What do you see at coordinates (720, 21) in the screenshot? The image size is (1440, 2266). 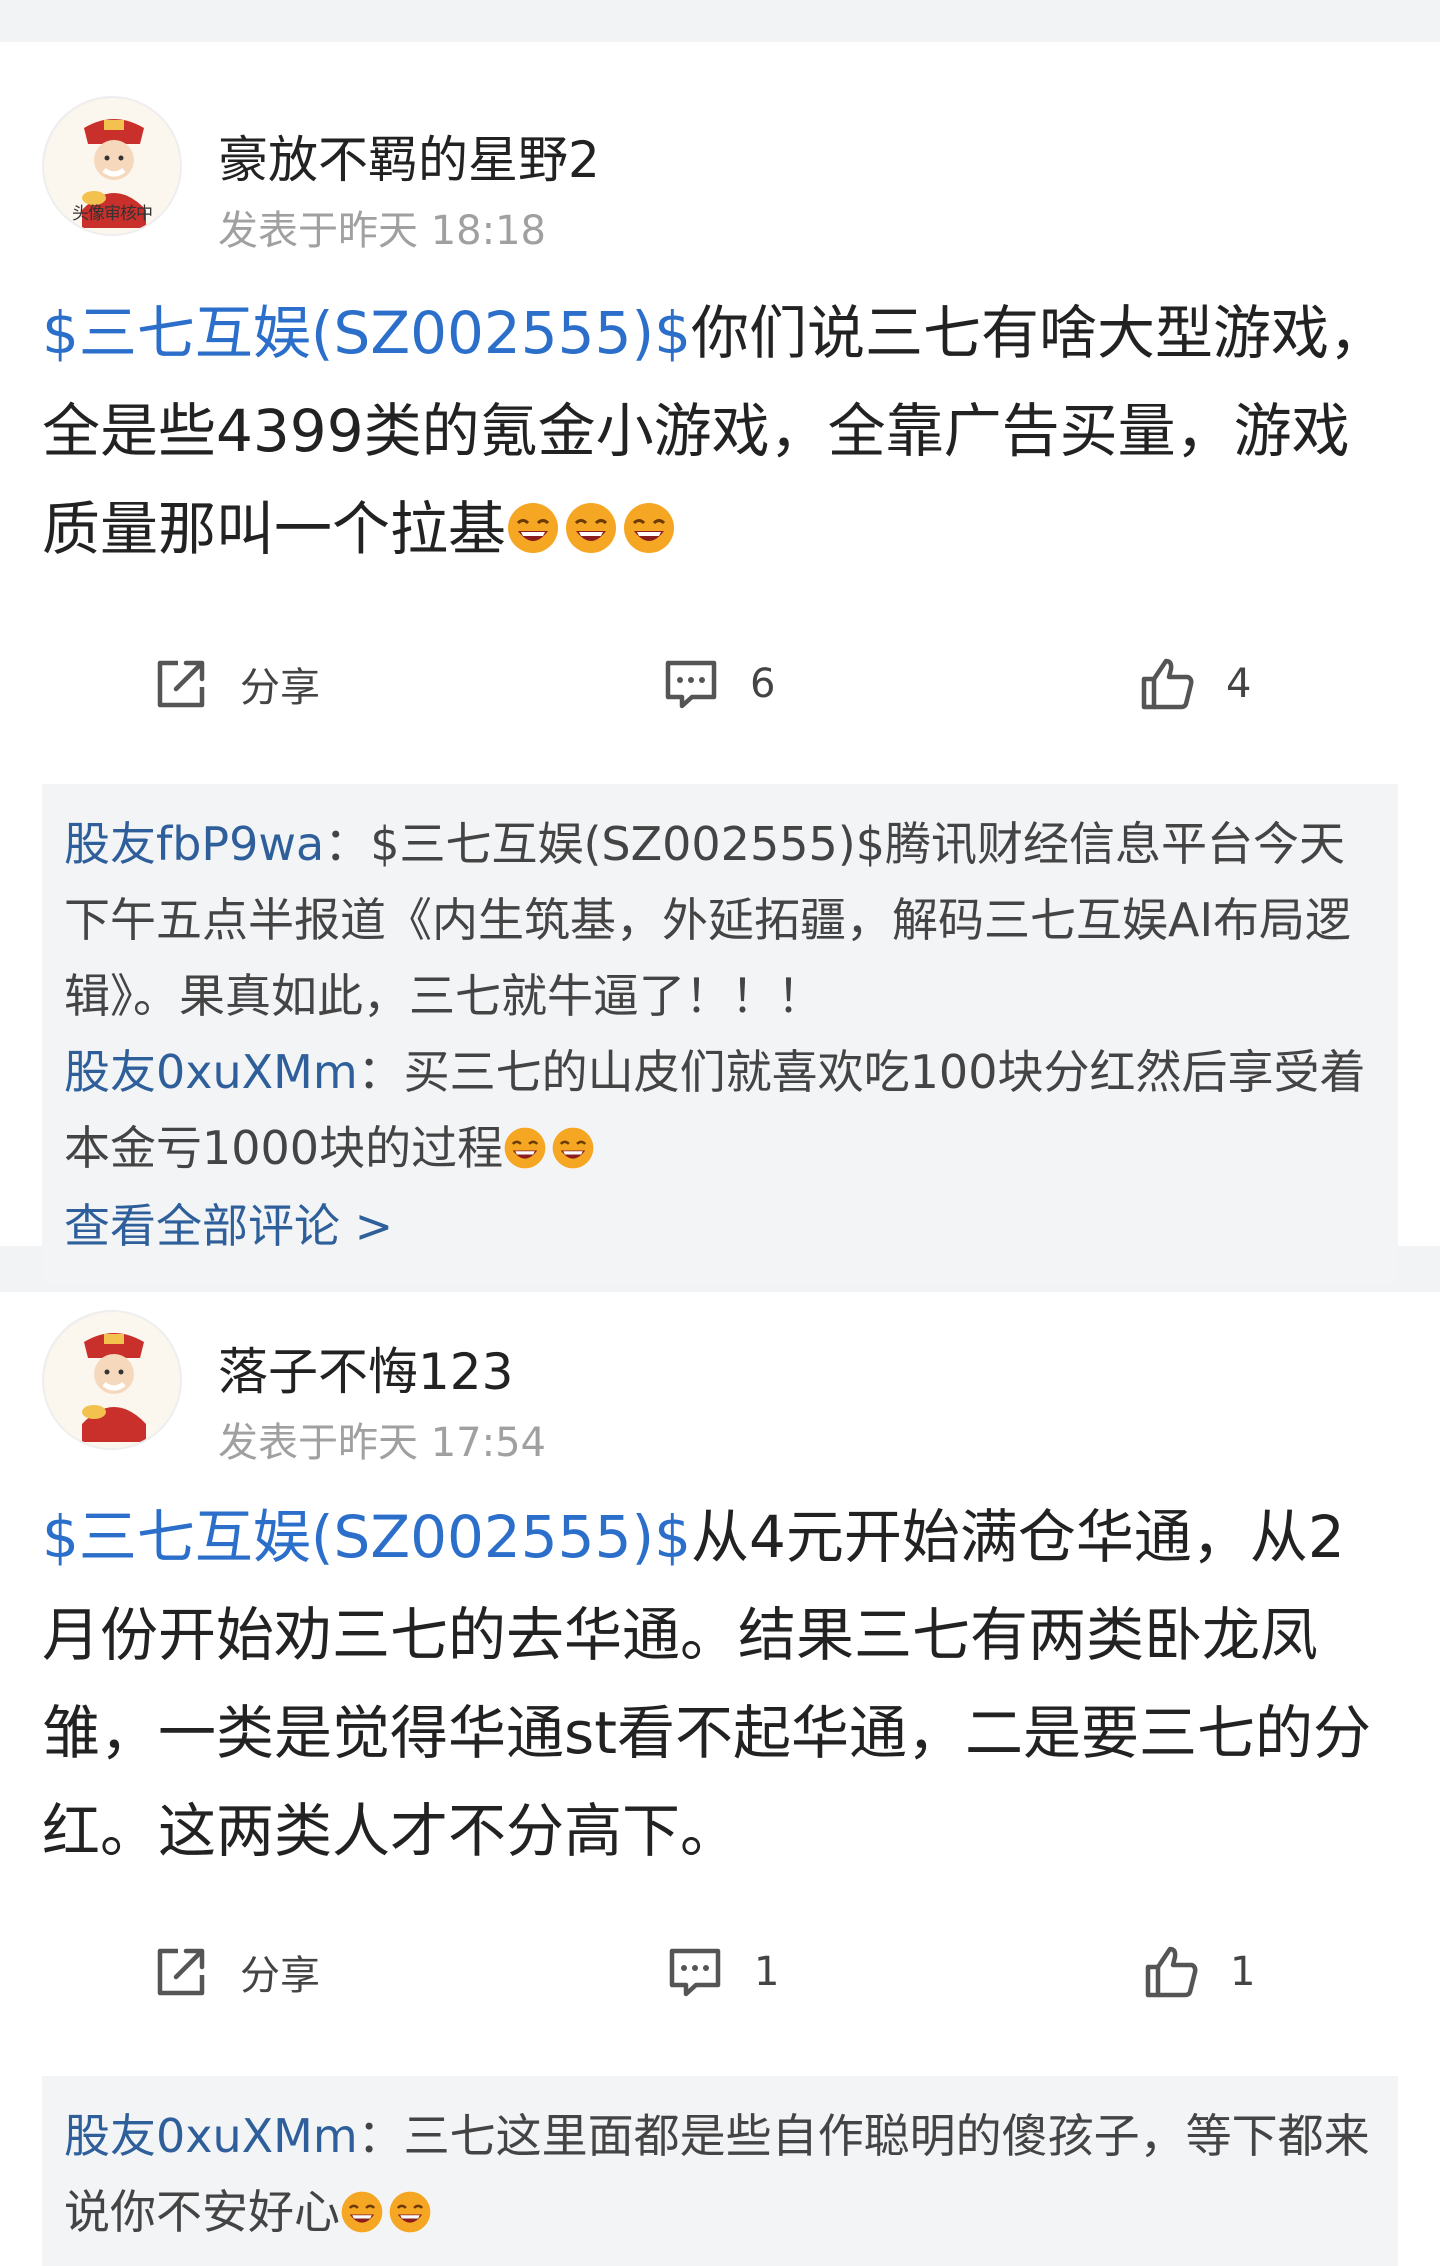 I see `top-strip` at bounding box center [720, 21].